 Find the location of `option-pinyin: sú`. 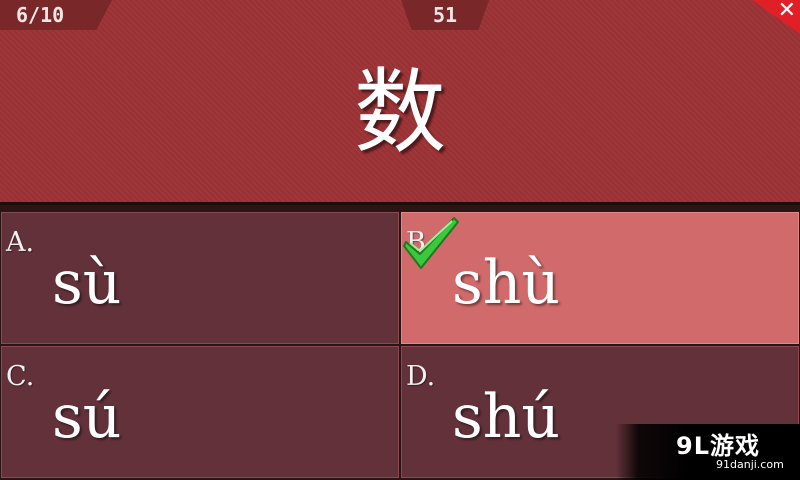

option-pinyin: sú is located at coordinates (87, 417).